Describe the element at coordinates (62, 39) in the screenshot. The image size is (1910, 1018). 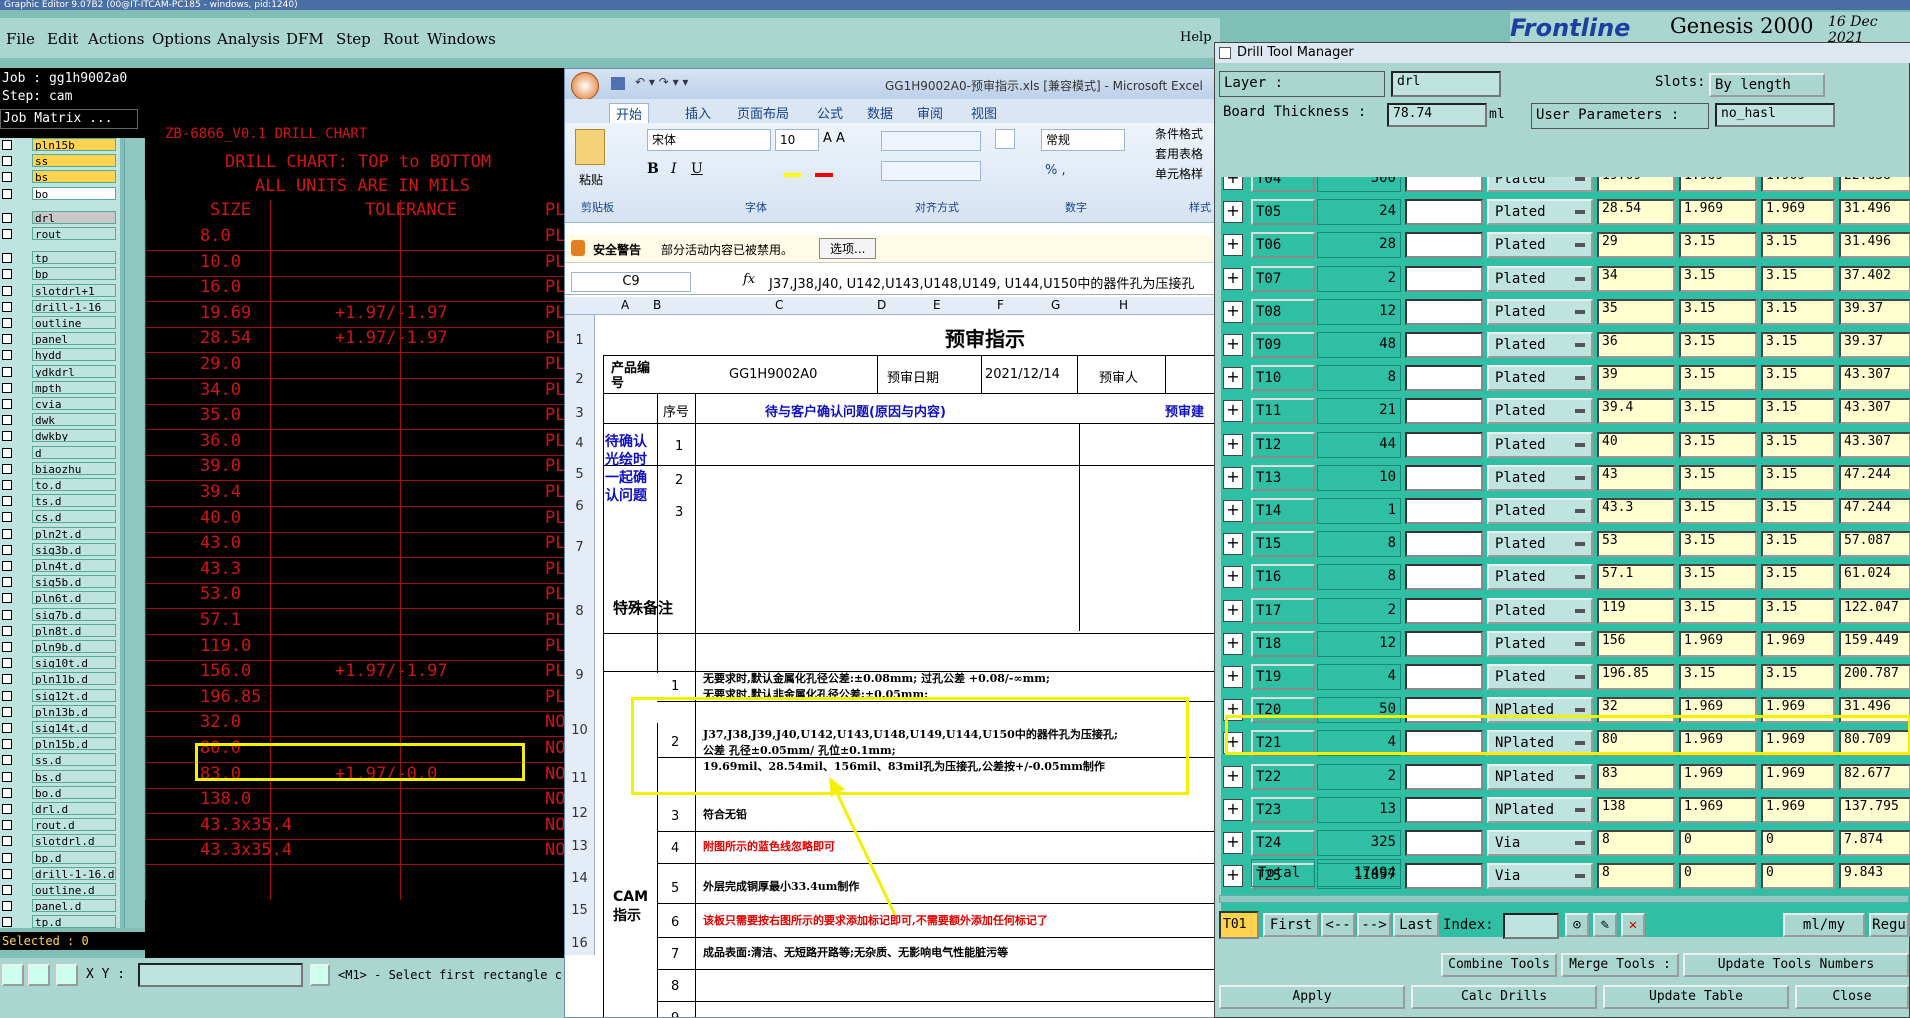
I see `menu-edit: Edit` at that location.